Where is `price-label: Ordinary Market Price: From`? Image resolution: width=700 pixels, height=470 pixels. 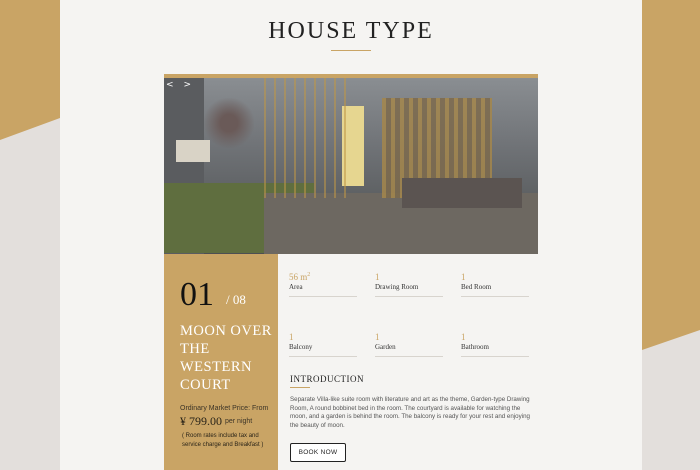 price-label: Ordinary Market Price: From is located at coordinates (224, 408).